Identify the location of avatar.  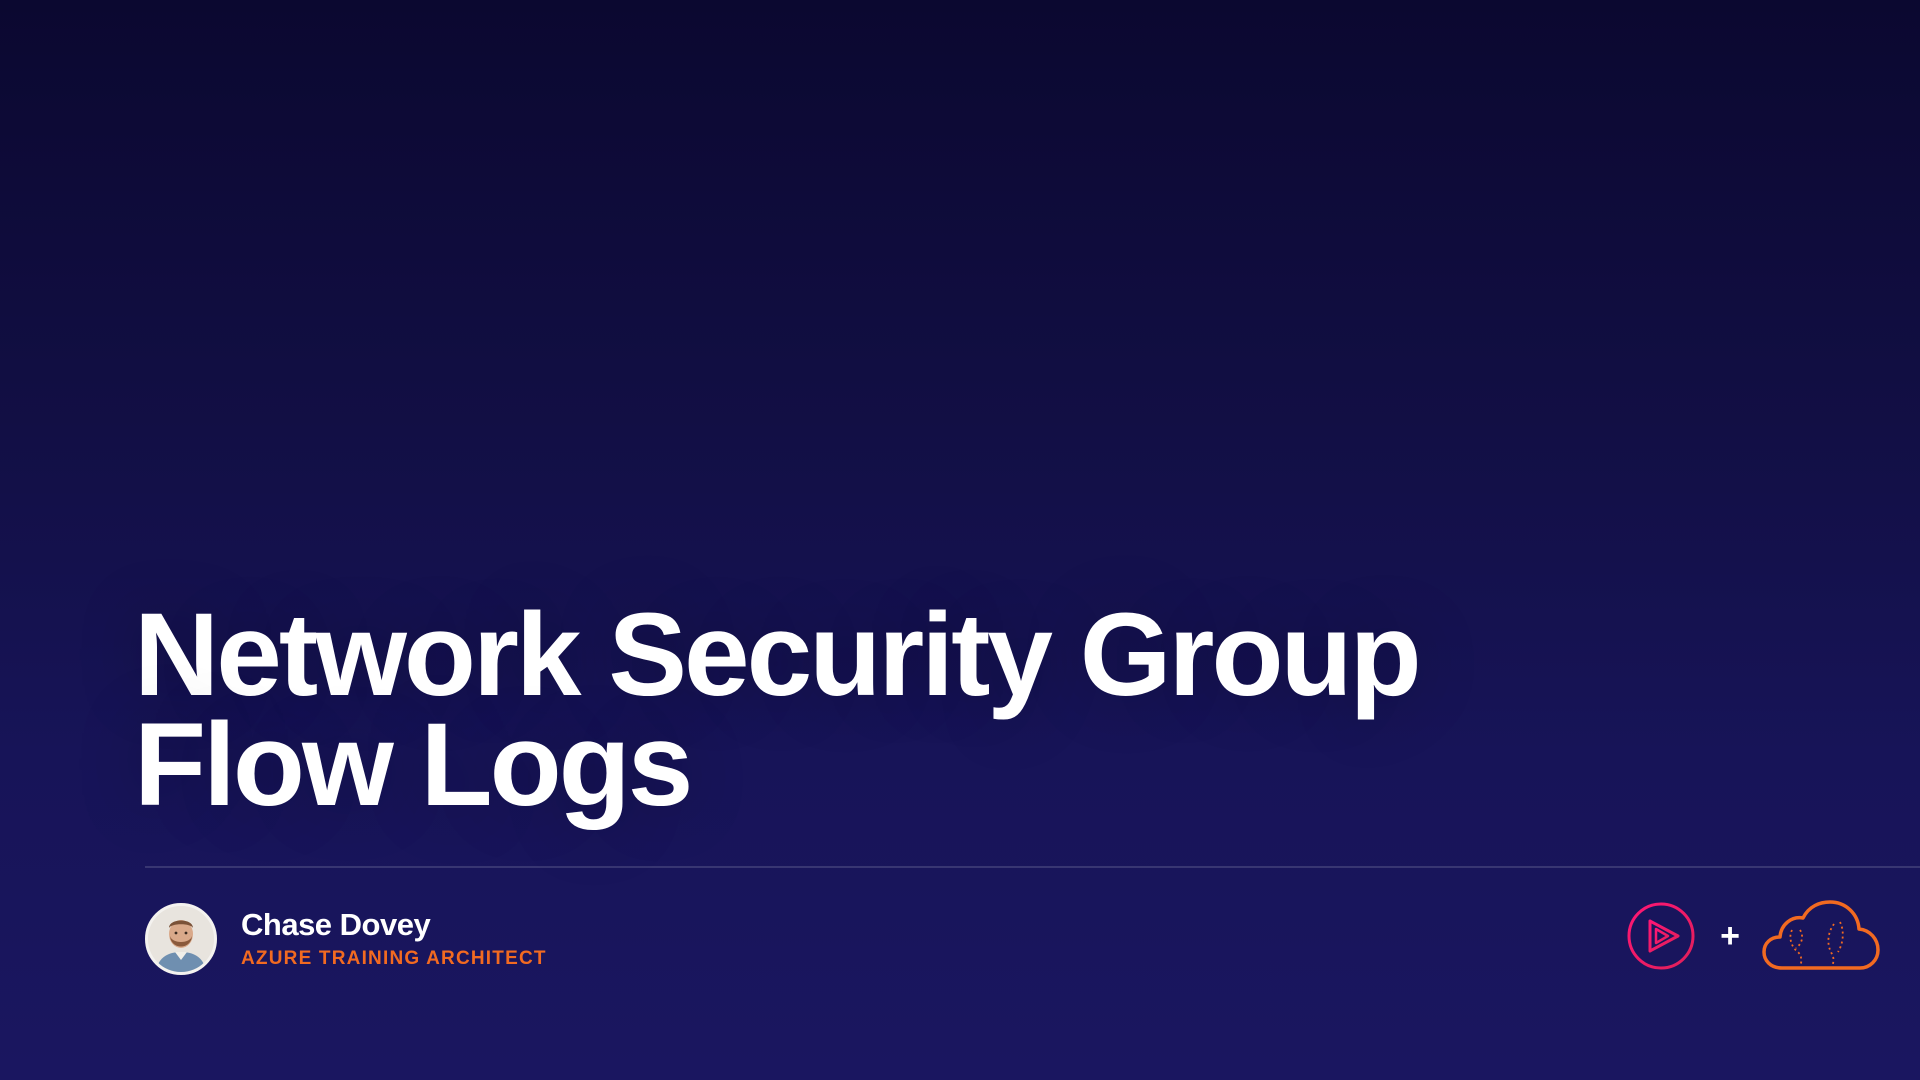
(181, 939).